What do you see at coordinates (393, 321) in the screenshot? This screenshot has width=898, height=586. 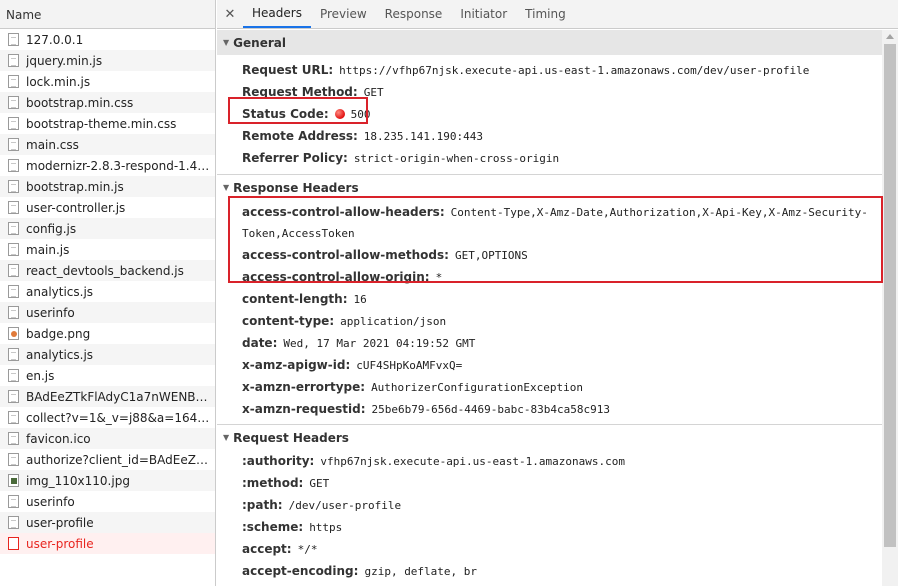 I see `response-header-value: application/json` at bounding box center [393, 321].